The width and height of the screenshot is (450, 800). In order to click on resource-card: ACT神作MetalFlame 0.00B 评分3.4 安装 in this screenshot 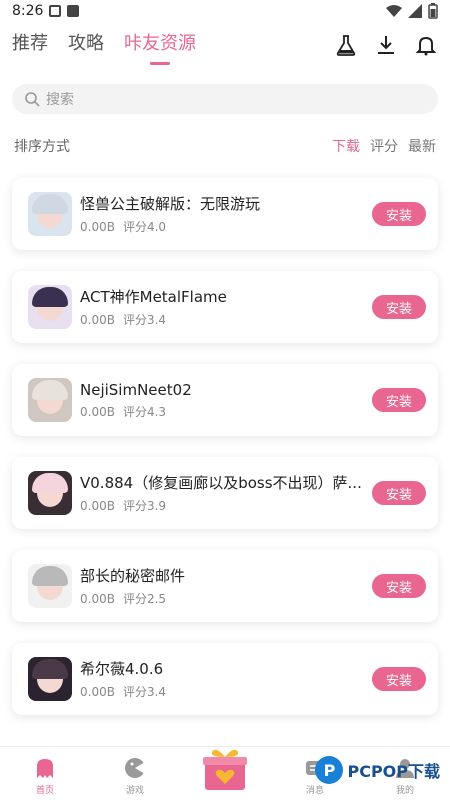, I will do `click(225, 307)`.